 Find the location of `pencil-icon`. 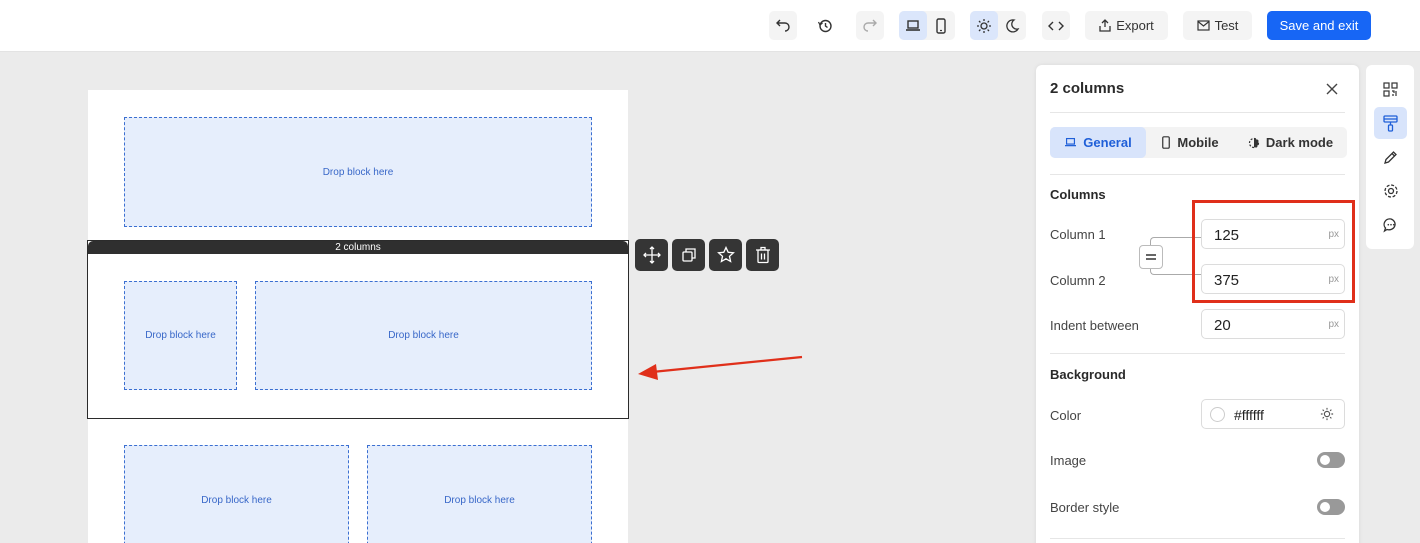

pencil-icon is located at coordinates (1390, 157).